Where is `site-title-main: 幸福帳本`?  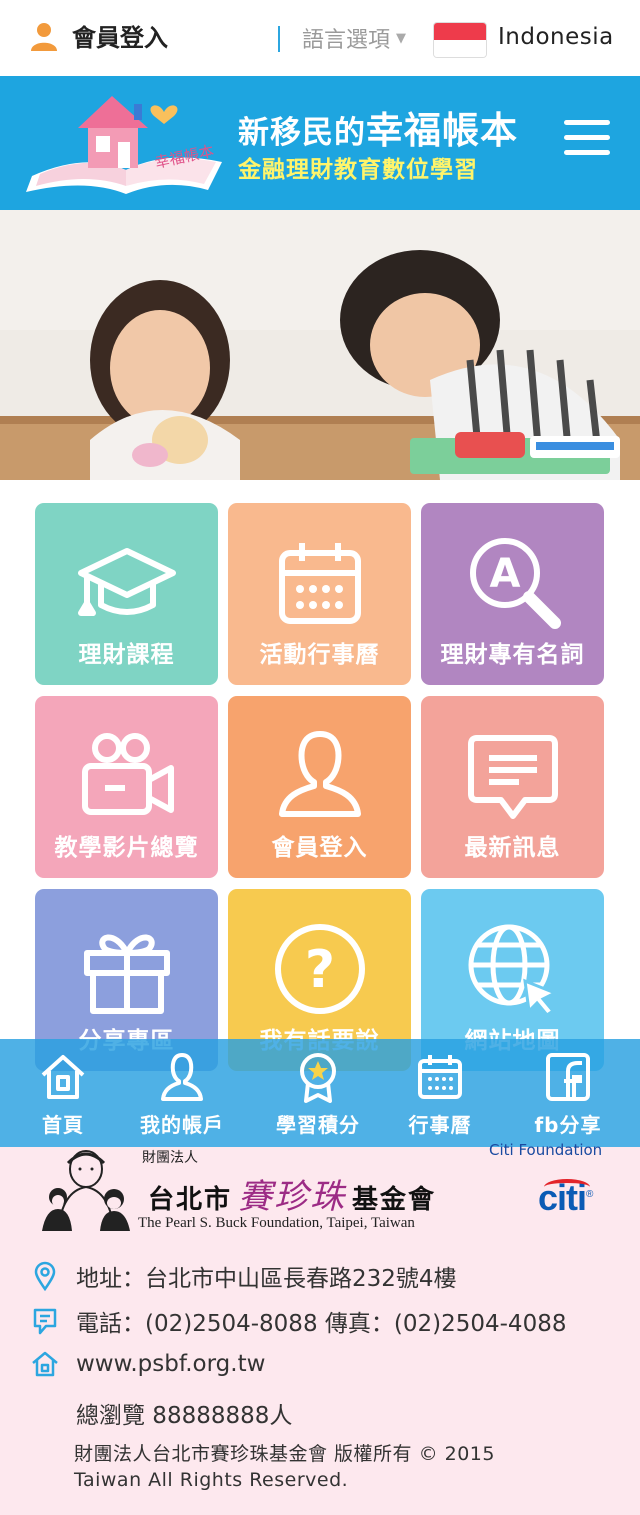 site-title-main: 幸福帳本 is located at coordinates (442, 130).